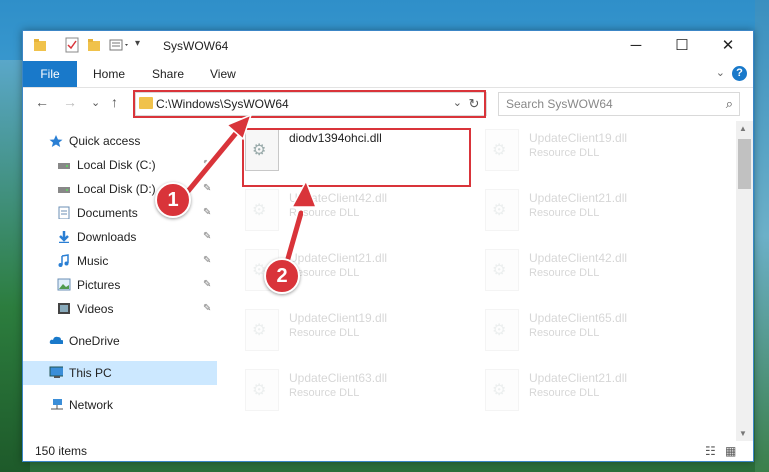 The image size is (769, 472). I want to click on tab-file: File, so click(50, 74).